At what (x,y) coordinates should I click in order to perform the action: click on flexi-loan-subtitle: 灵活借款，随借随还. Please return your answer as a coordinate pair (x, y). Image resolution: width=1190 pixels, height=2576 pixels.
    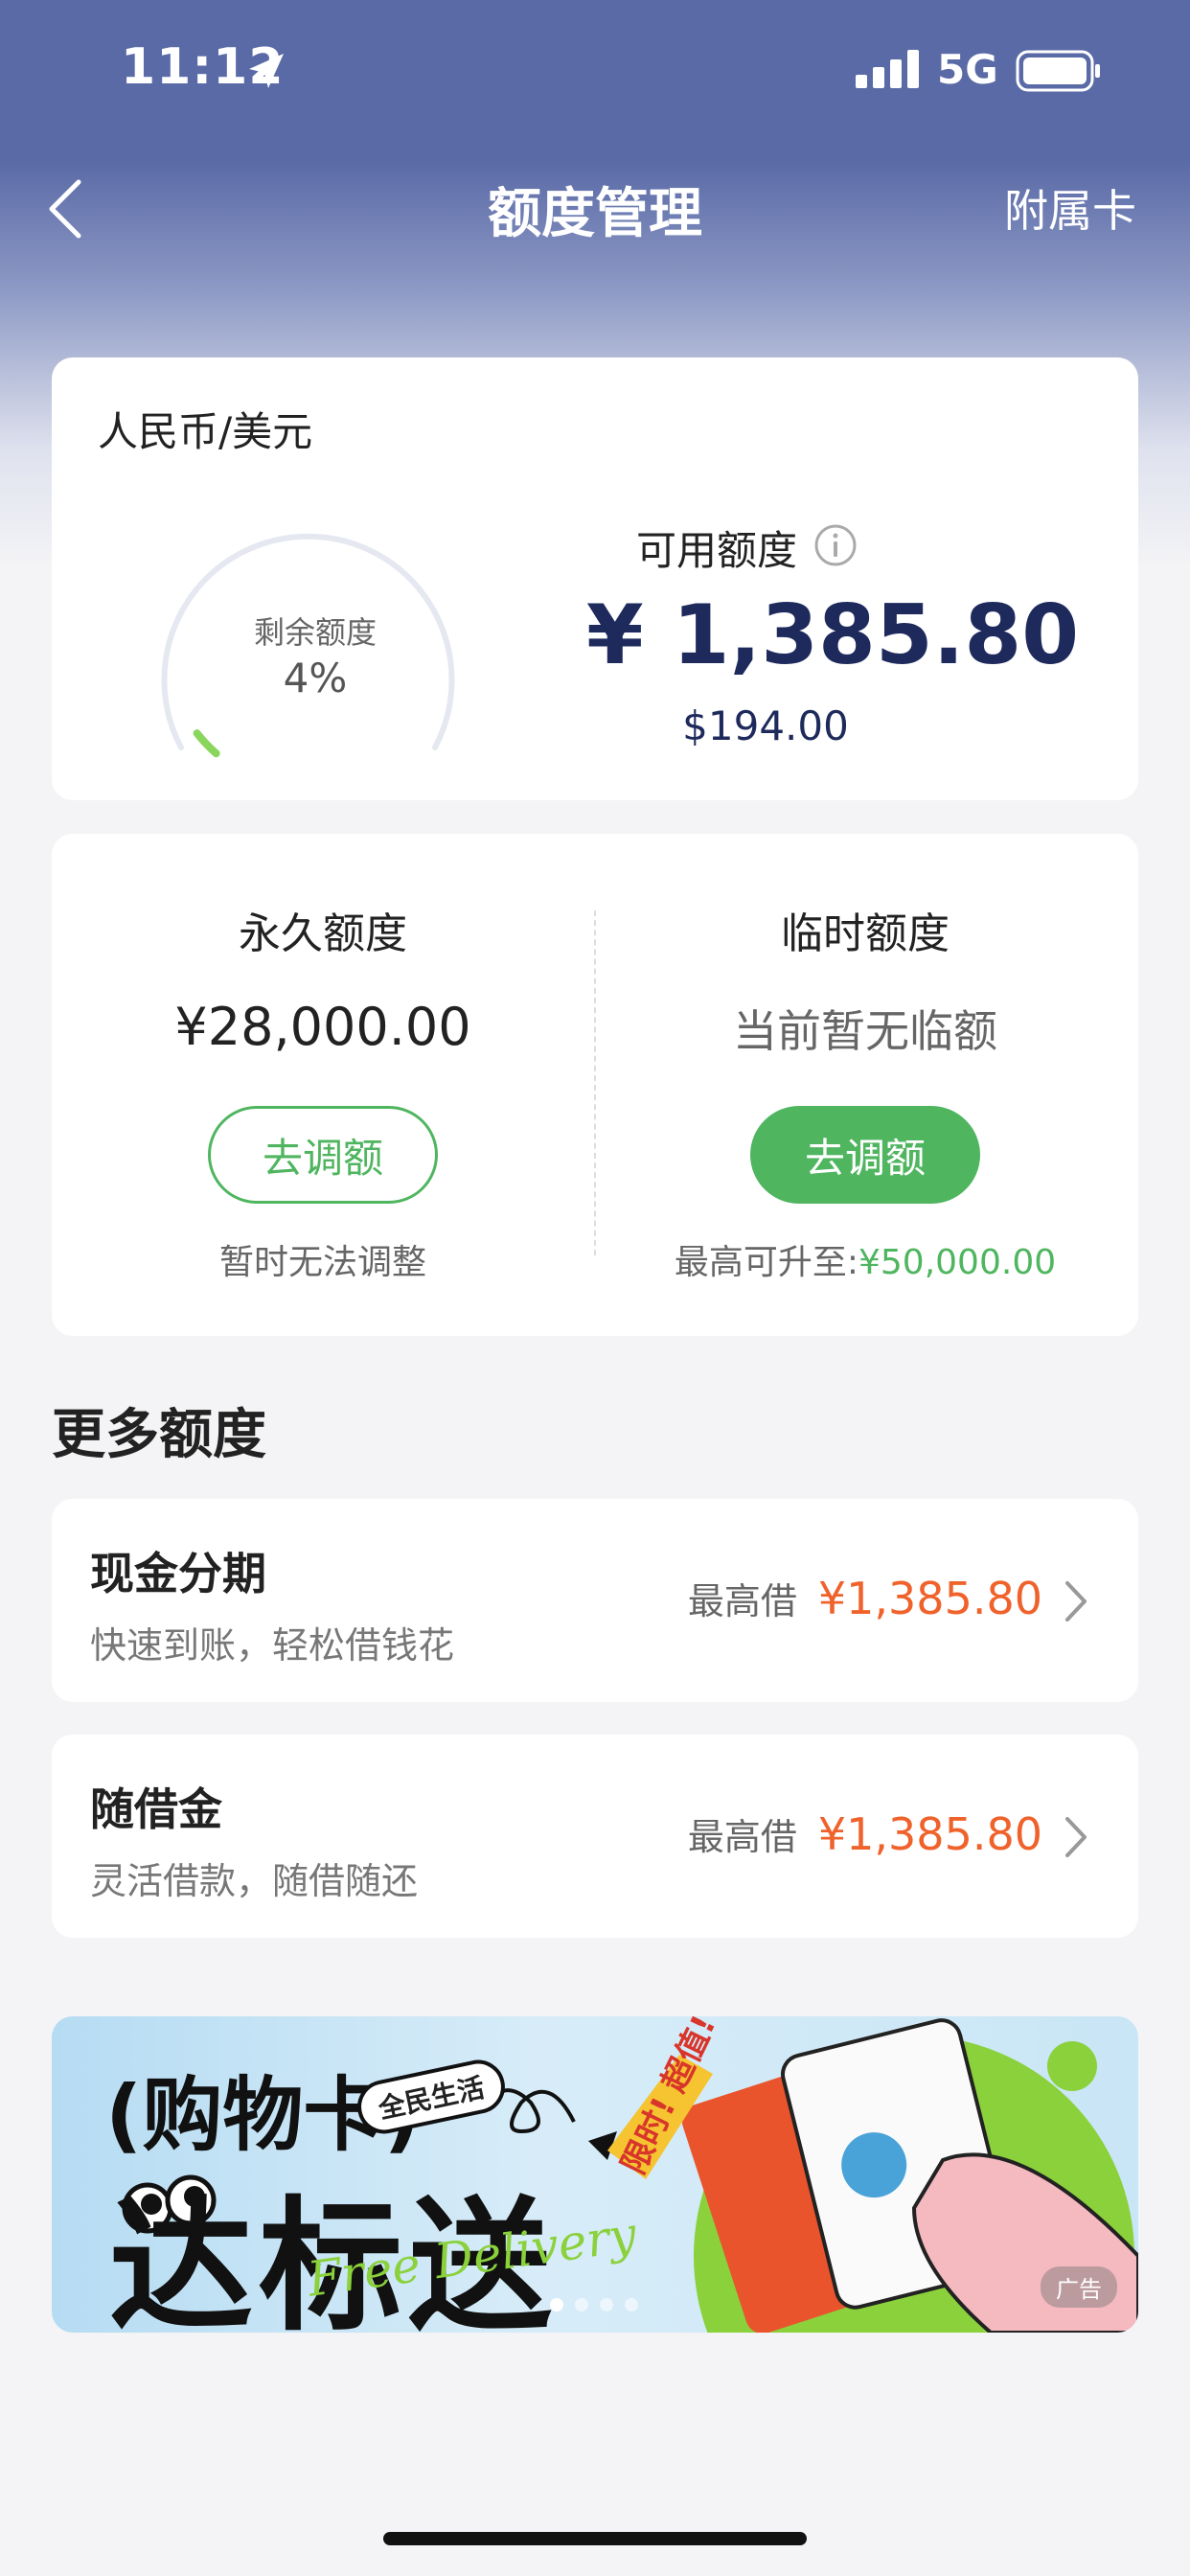
    Looking at the image, I should click on (255, 1881).